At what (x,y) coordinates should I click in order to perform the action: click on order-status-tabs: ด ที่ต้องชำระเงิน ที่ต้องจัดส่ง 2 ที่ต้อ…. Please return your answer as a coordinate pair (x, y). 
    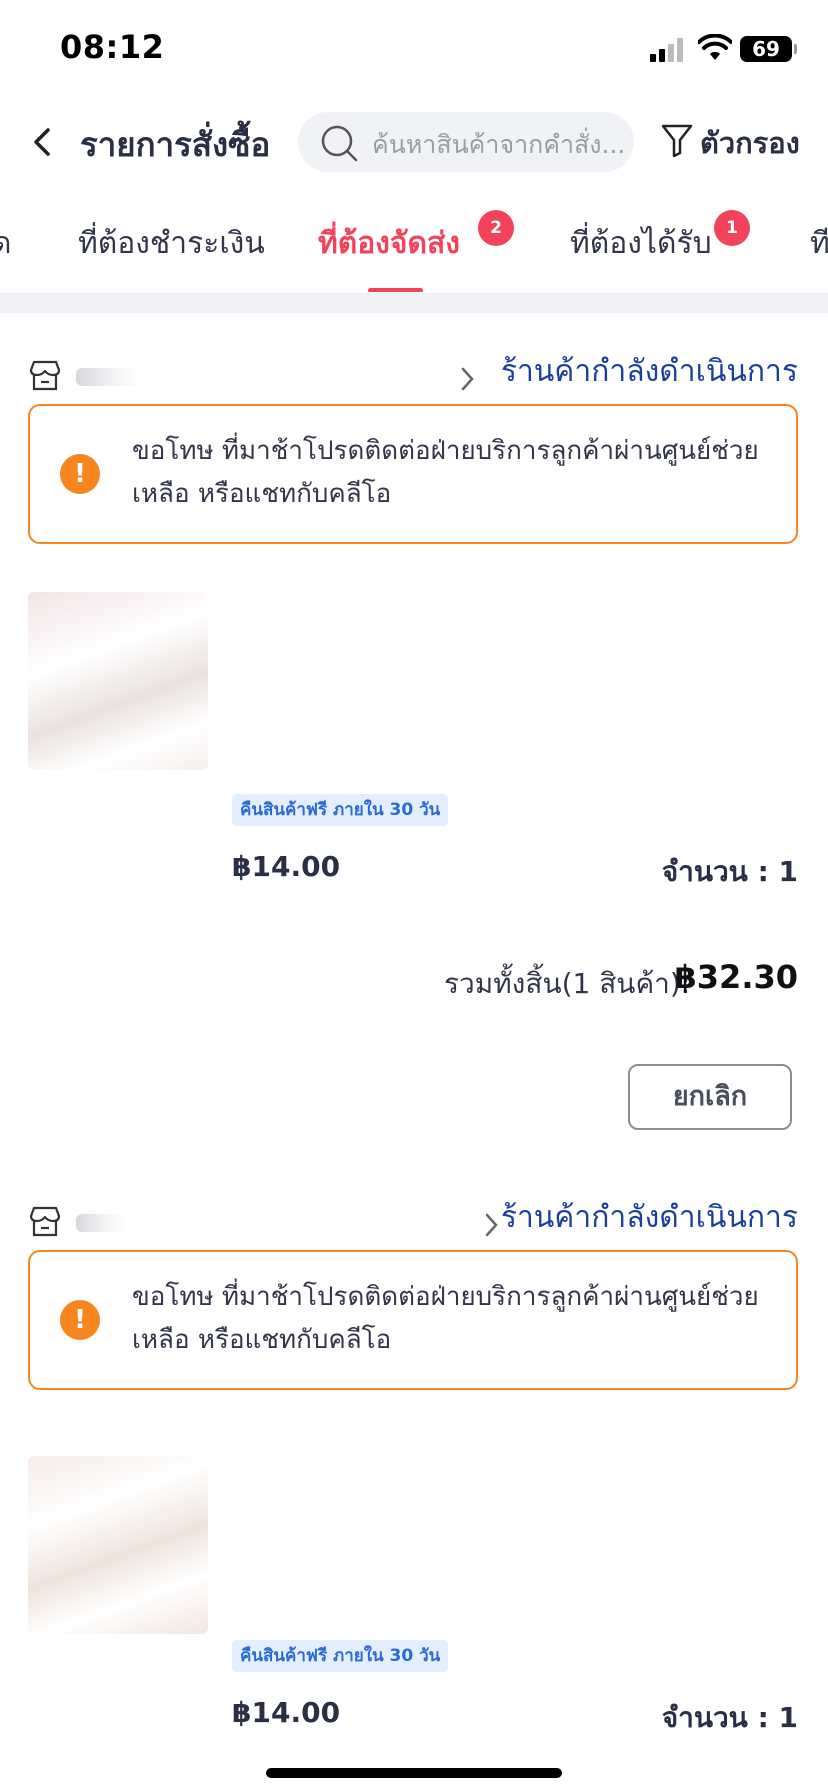
    Looking at the image, I should click on (414, 246).